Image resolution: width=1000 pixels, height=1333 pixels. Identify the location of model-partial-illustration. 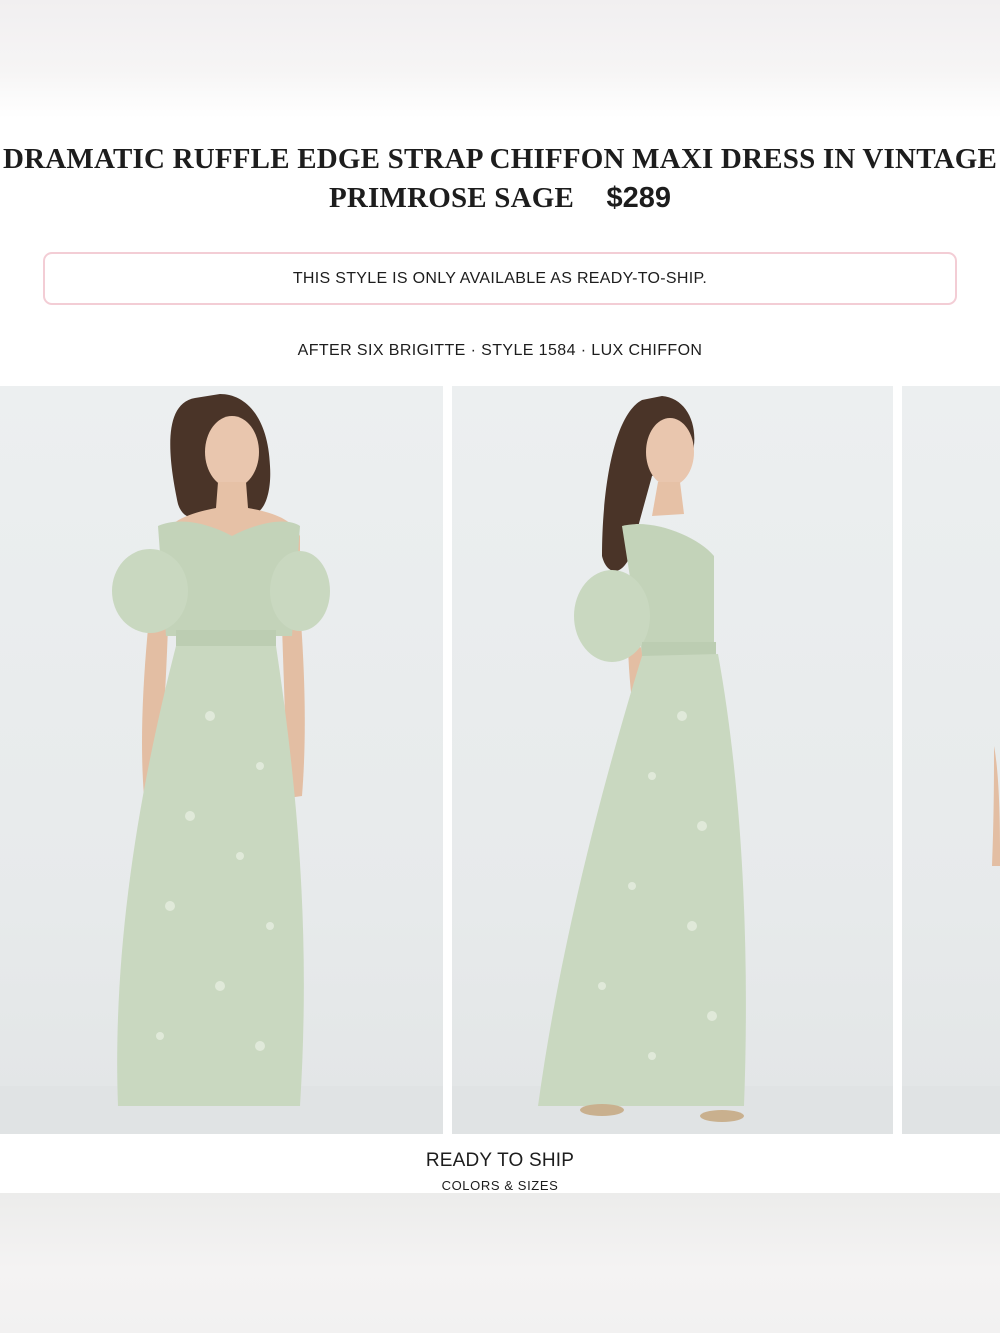
(951, 940).